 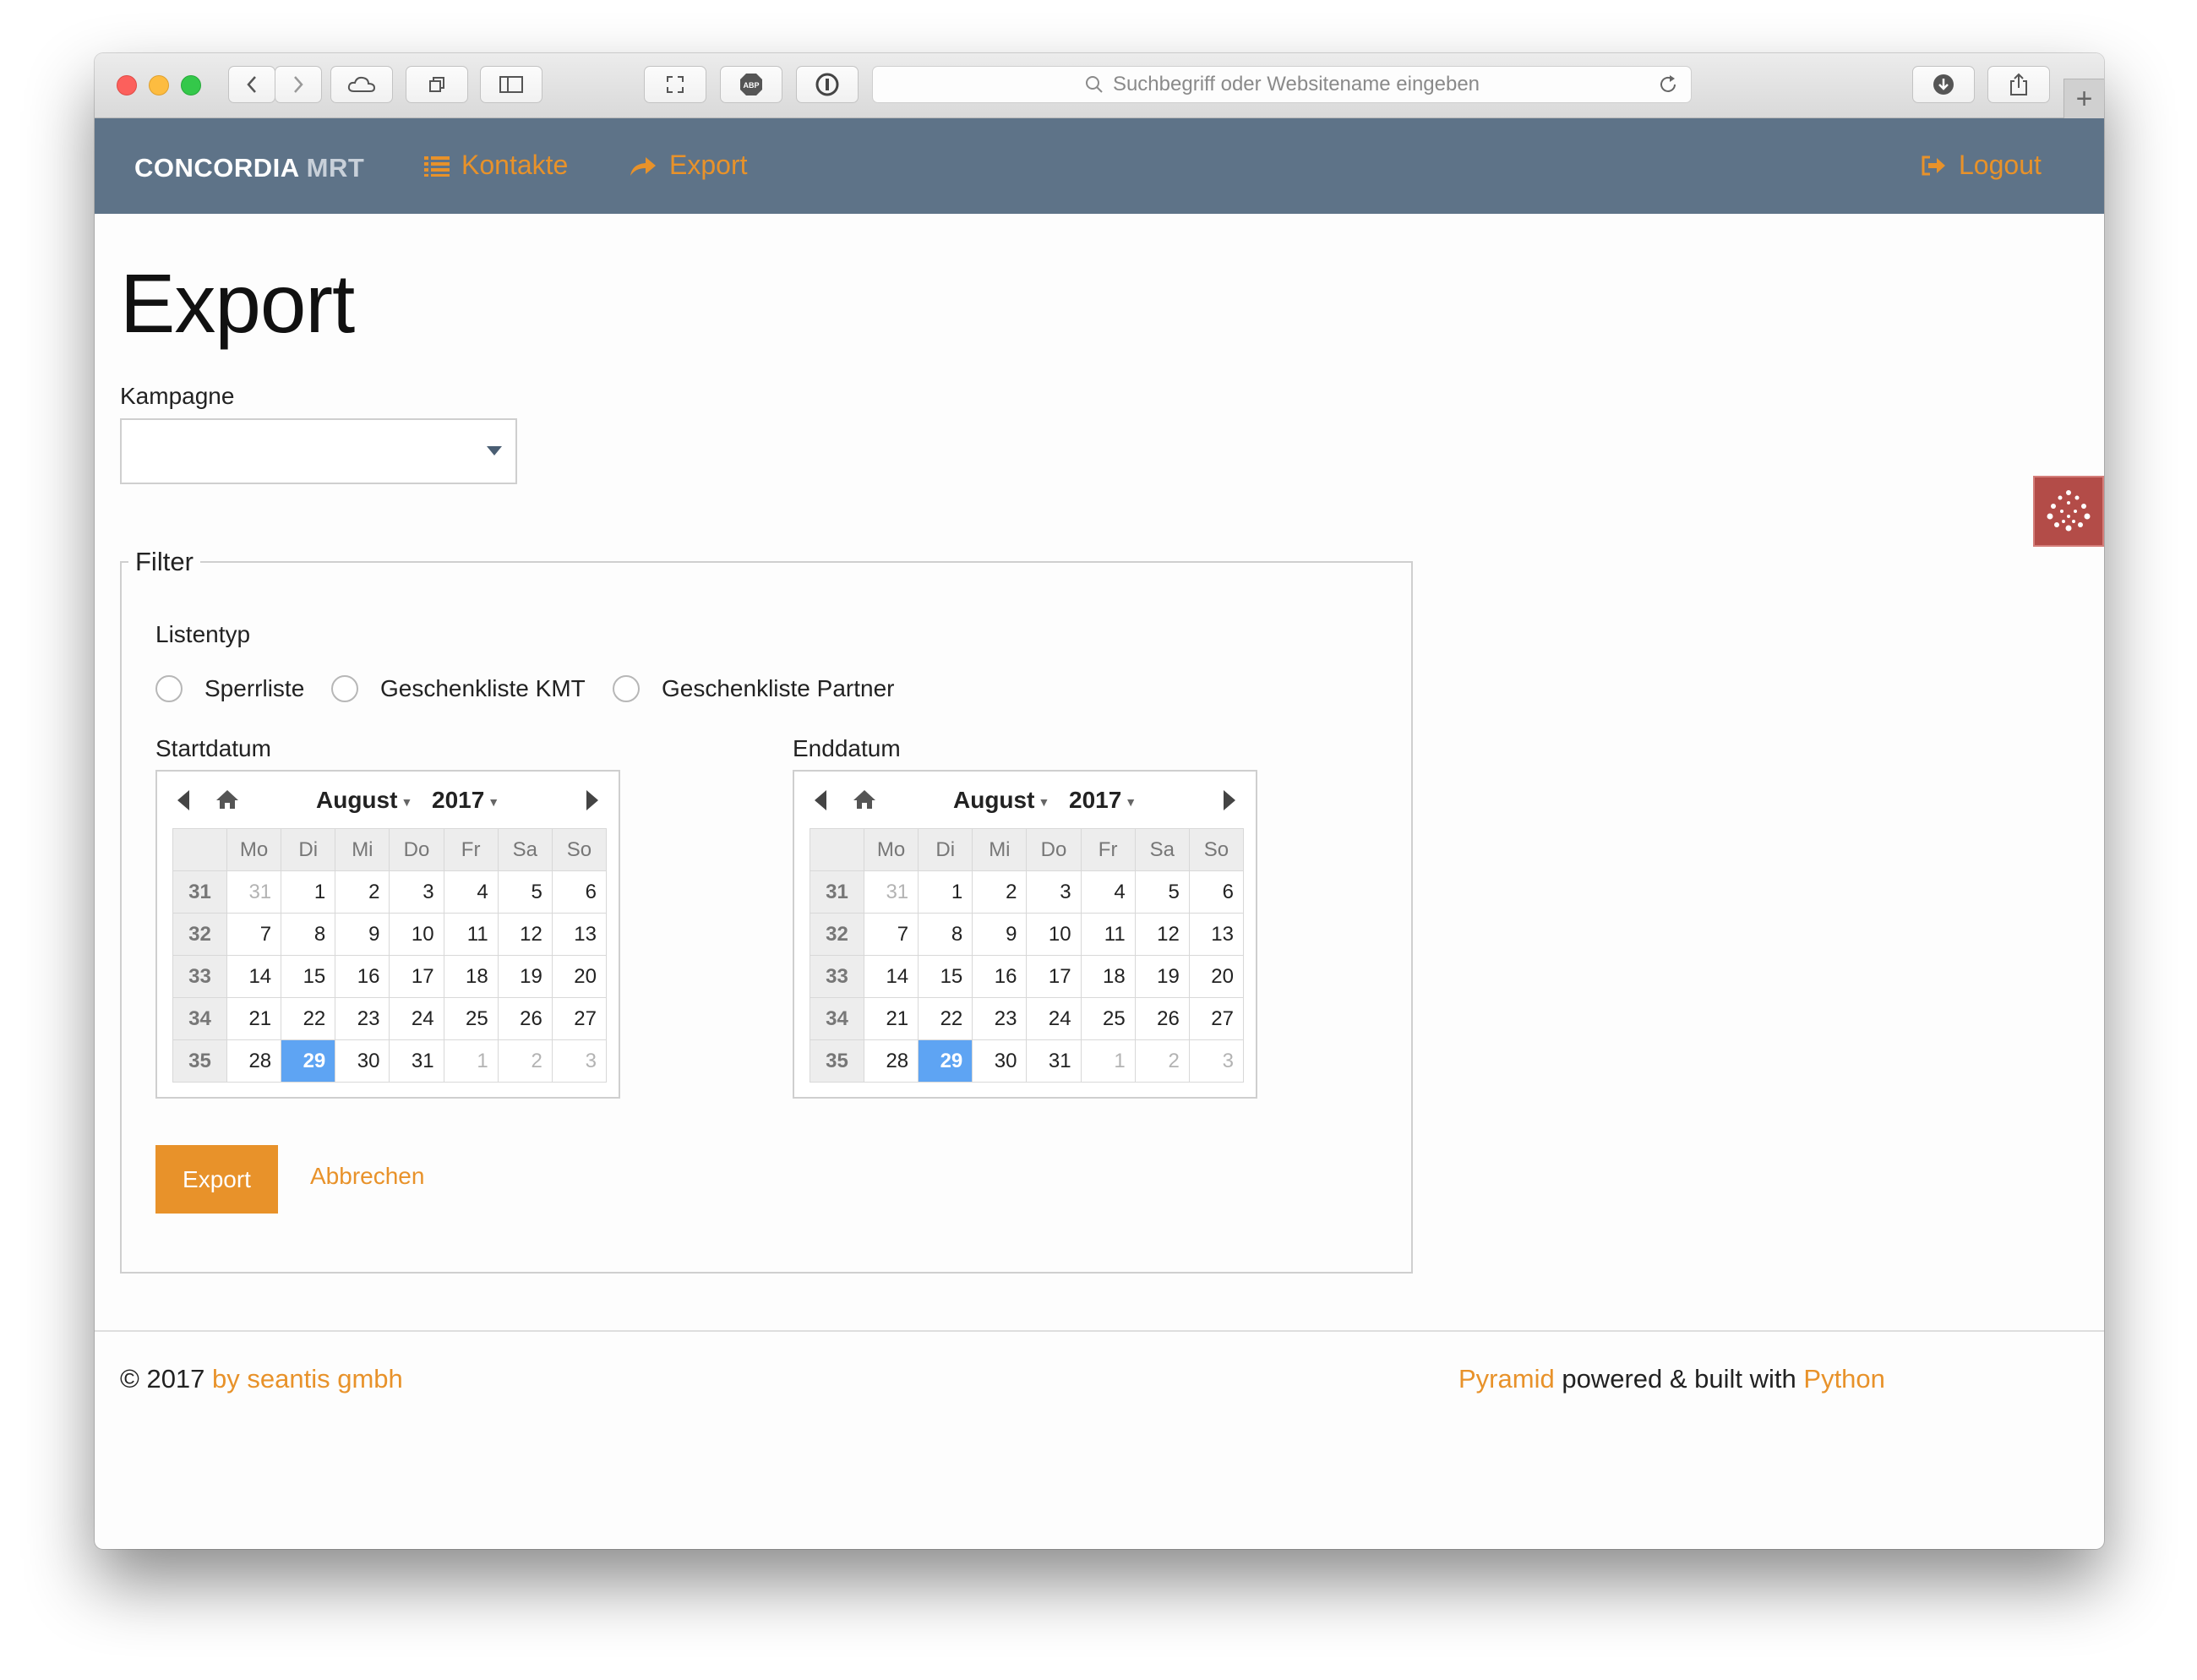 What do you see at coordinates (946, 977) in the screenshot?
I see `calendar-day: 15` at bounding box center [946, 977].